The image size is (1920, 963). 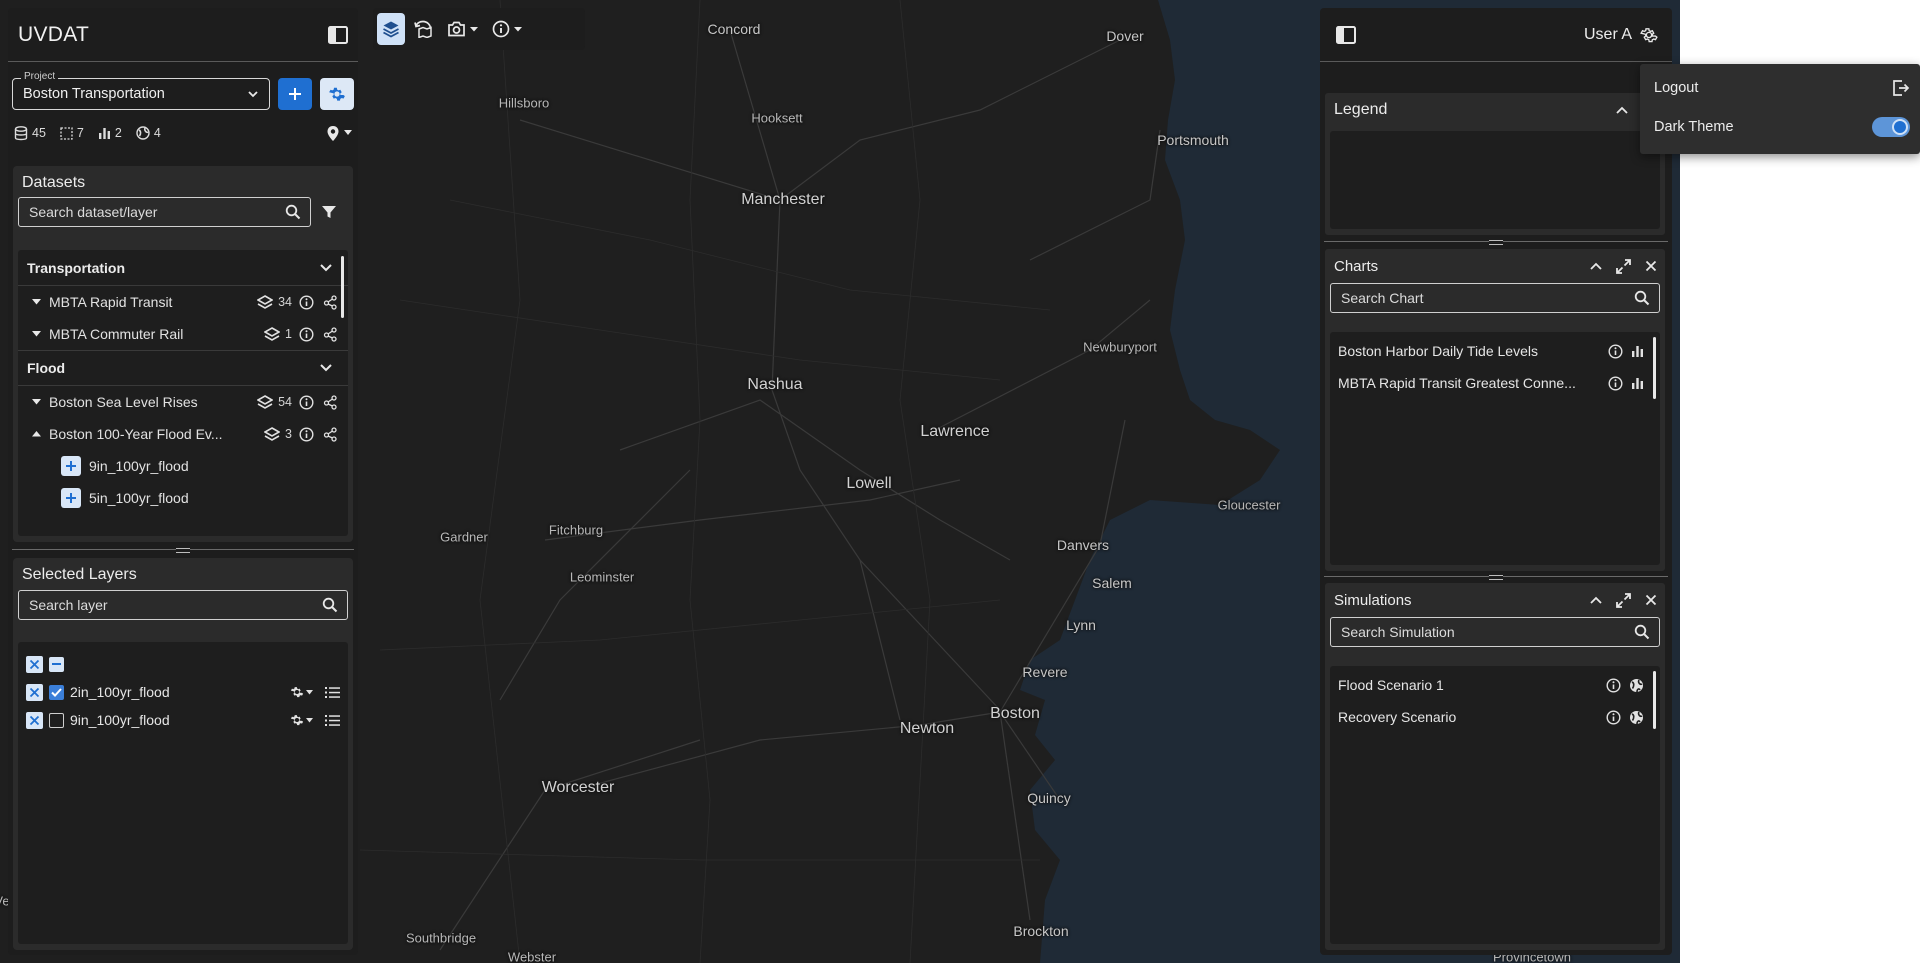 What do you see at coordinates (93, 212) in the screenshot?
I see `dataset-search-placeholder: Search dataset/layer` at bounding box center [93, 212].